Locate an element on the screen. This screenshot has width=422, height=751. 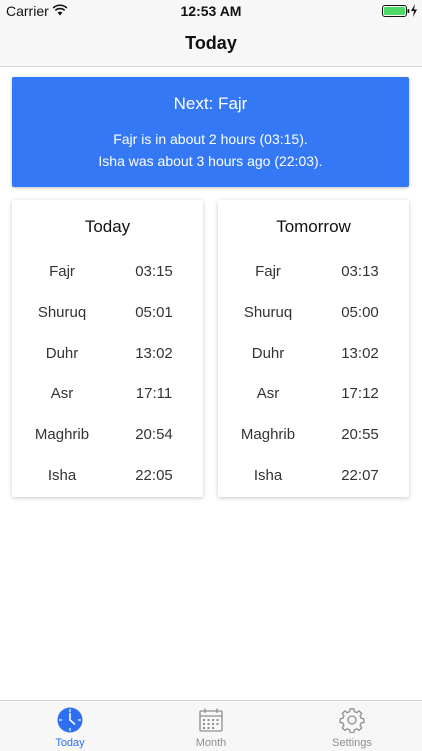
next-prayer-countdown: Fajr is in about 2 hours (03:15). is located at coordinates (210, 139).